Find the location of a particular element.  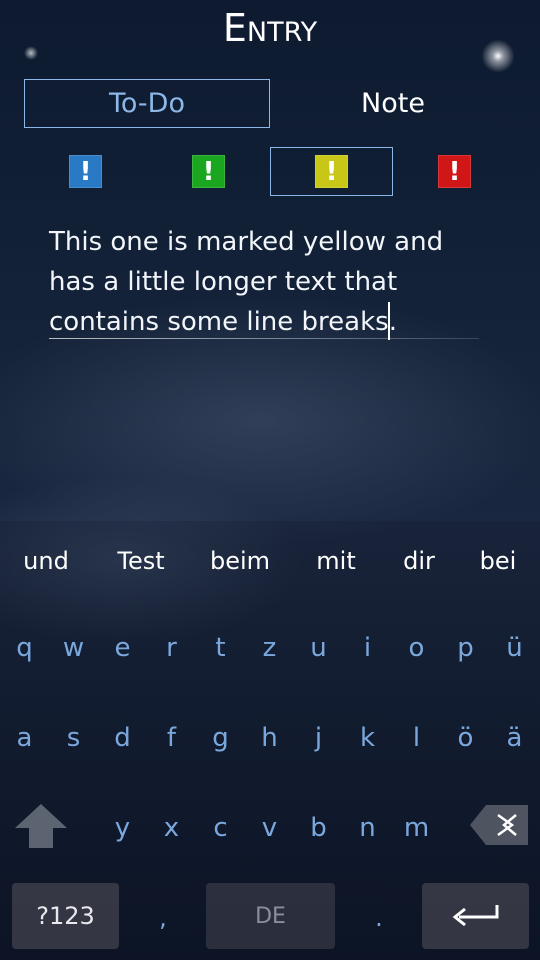

key-p: p is located at coordinates (465, 648).